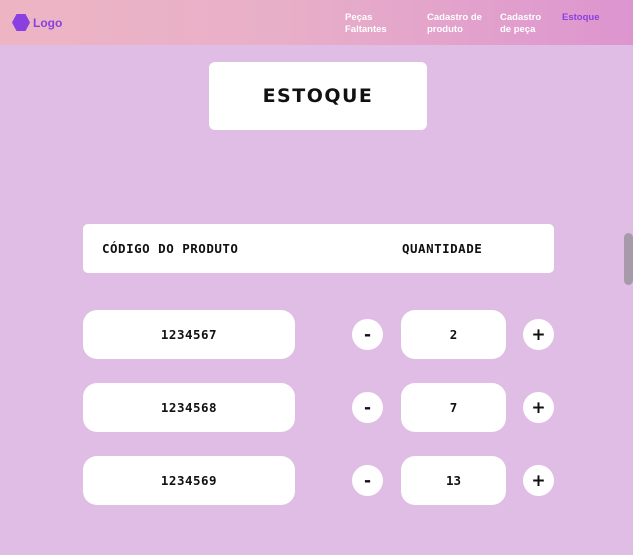  I want to click on quantity-value: 13, so click(453, 480).